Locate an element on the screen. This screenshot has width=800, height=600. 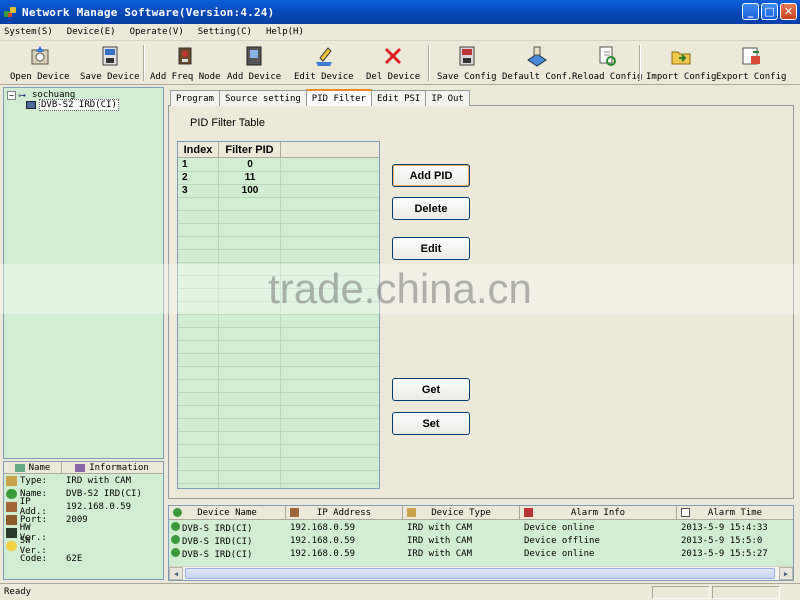
info-row-code: Code: 62E is located at coordinates (51, 558).